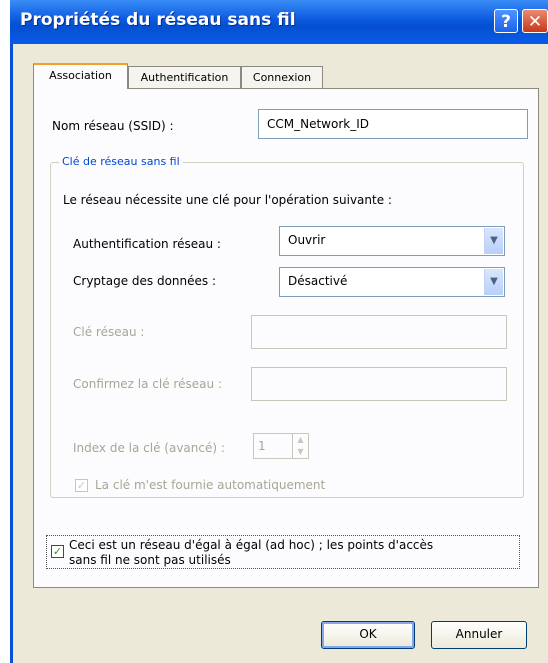  What do you see at coordinates (318, 281) in the screenshot?
I see `encryption-value: Désactivé` at bounding box center [318, 281].